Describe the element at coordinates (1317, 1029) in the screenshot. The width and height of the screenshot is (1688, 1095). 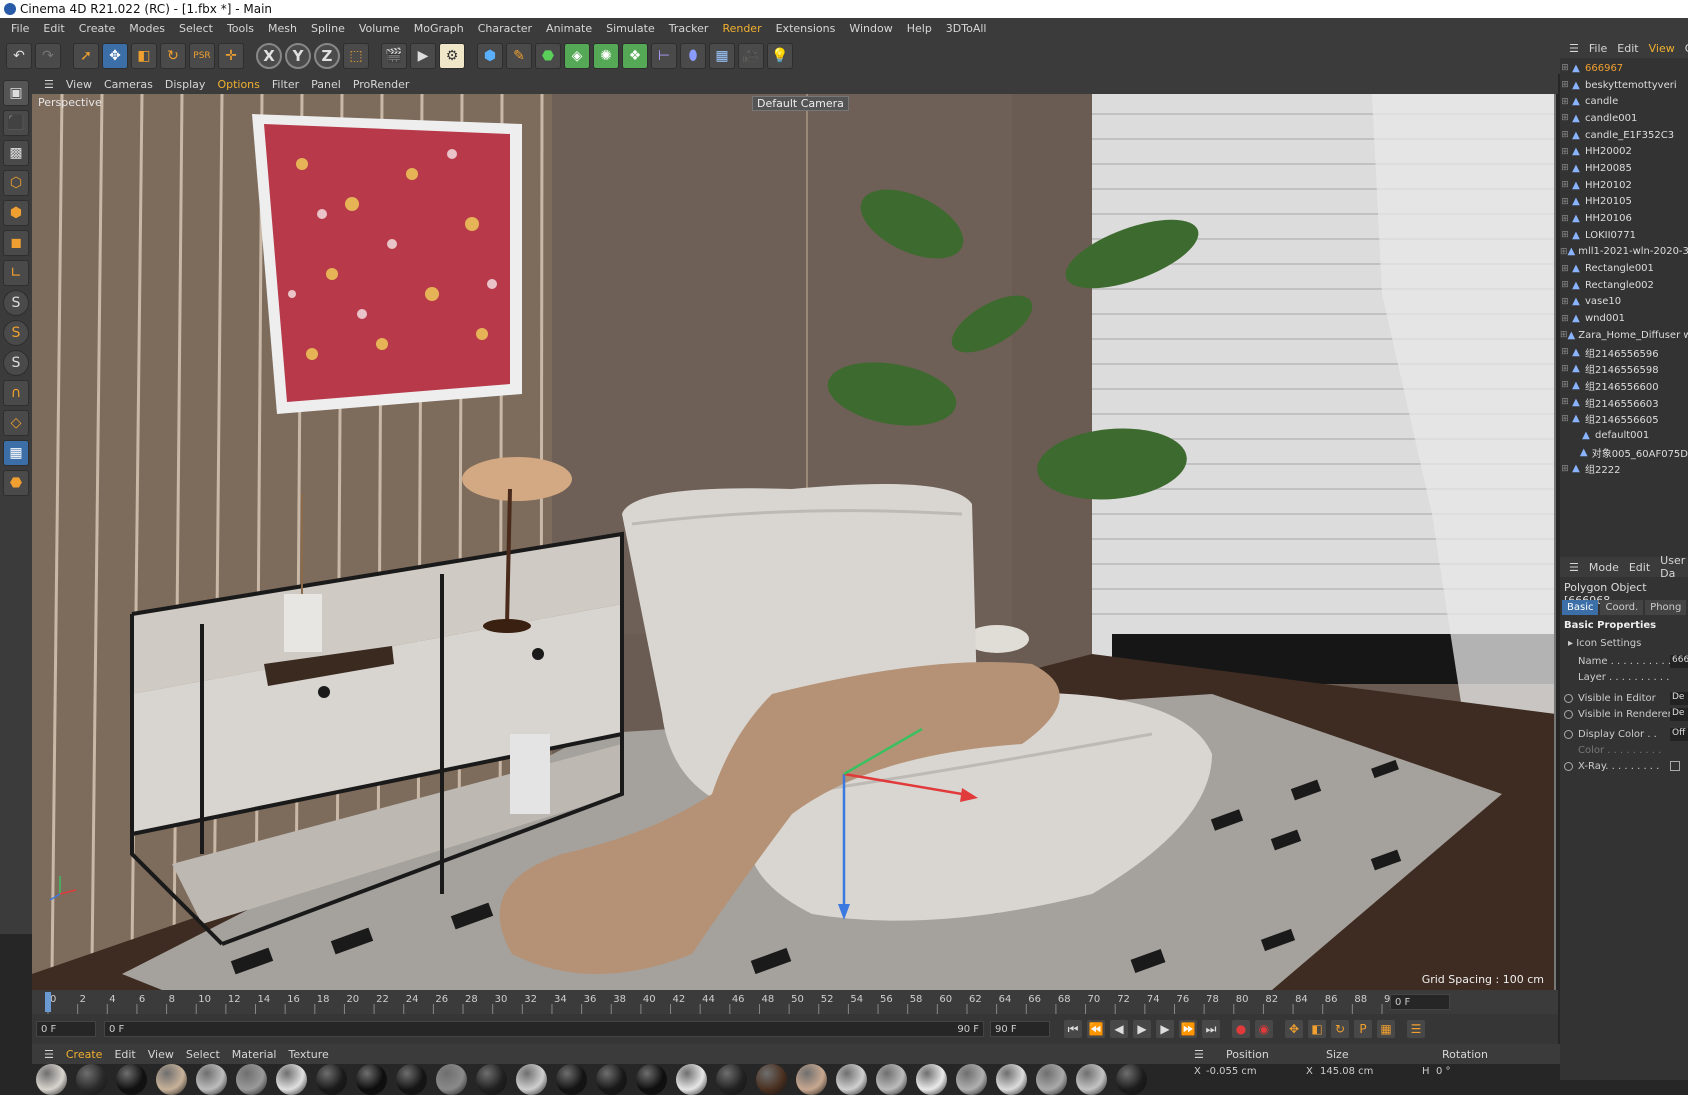
I see `key-scale-icon: ◧` at that location.